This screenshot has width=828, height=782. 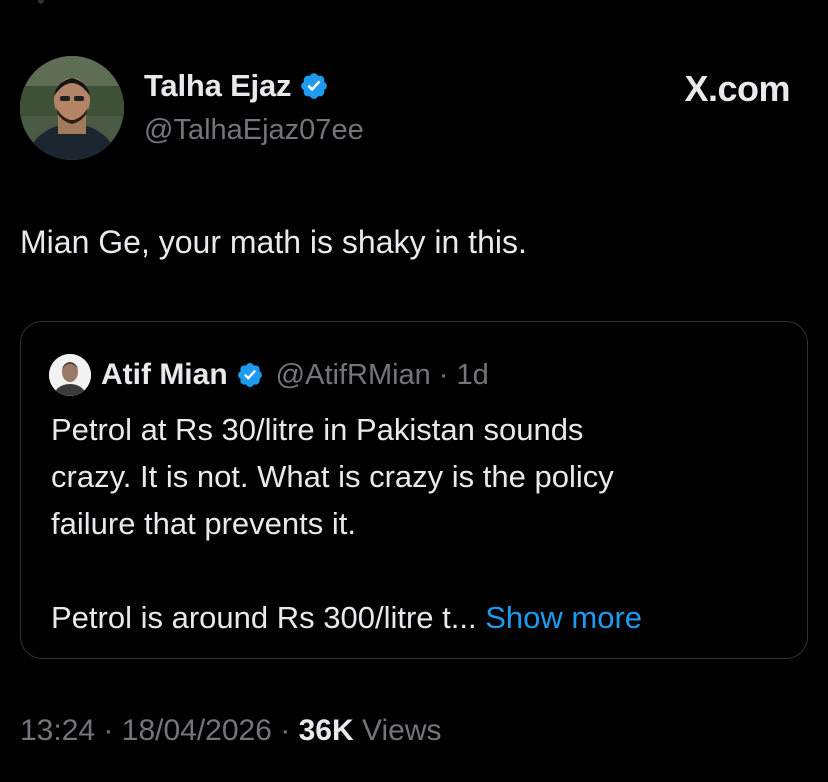 What do you see at coordinates (326, 730) in the screenshot?
I see `views-count: 36K` at bounding box center [326, 730].